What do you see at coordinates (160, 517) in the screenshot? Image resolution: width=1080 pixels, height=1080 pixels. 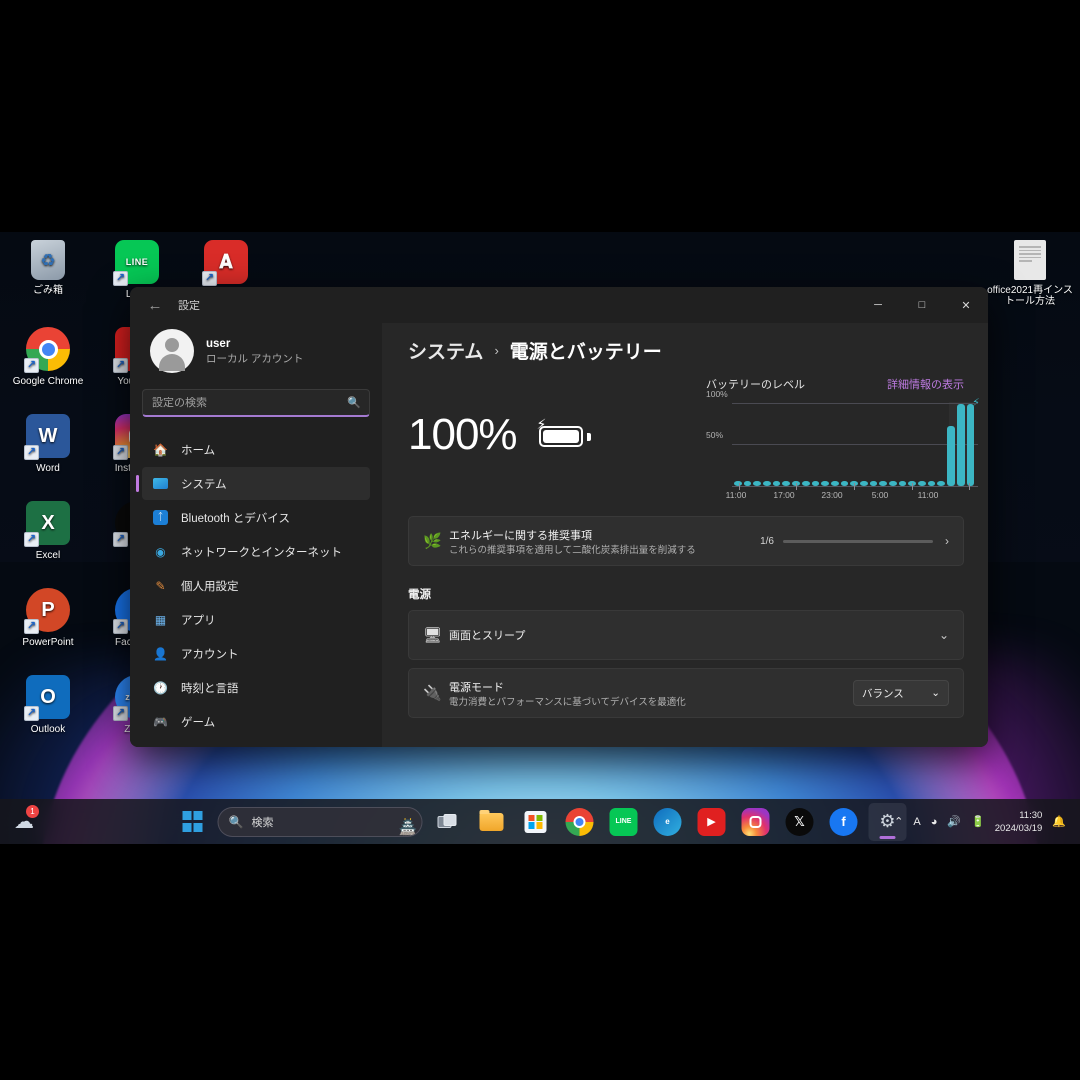 I see `bluetooth-icon: ᛏ` at bounding box center [160, 517].